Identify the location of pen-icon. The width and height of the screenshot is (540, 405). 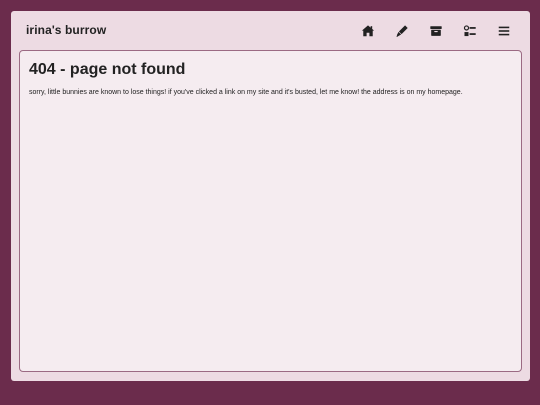
(402, 31).